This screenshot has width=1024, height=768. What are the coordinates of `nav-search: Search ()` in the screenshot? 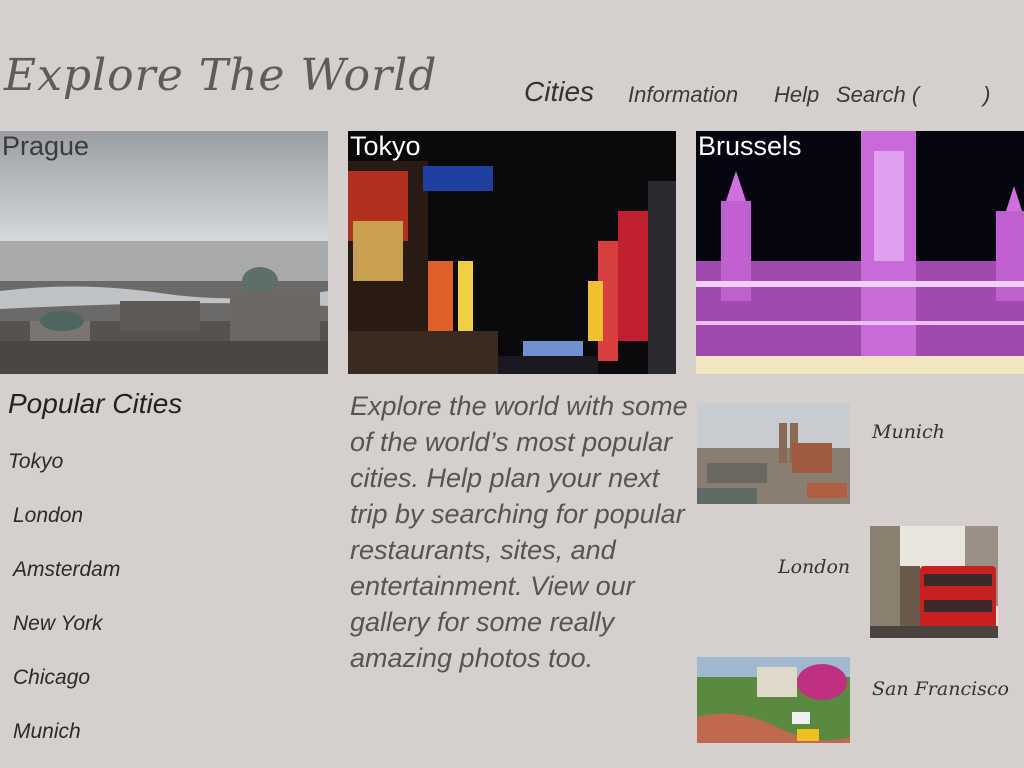 It's located at (913, 95).